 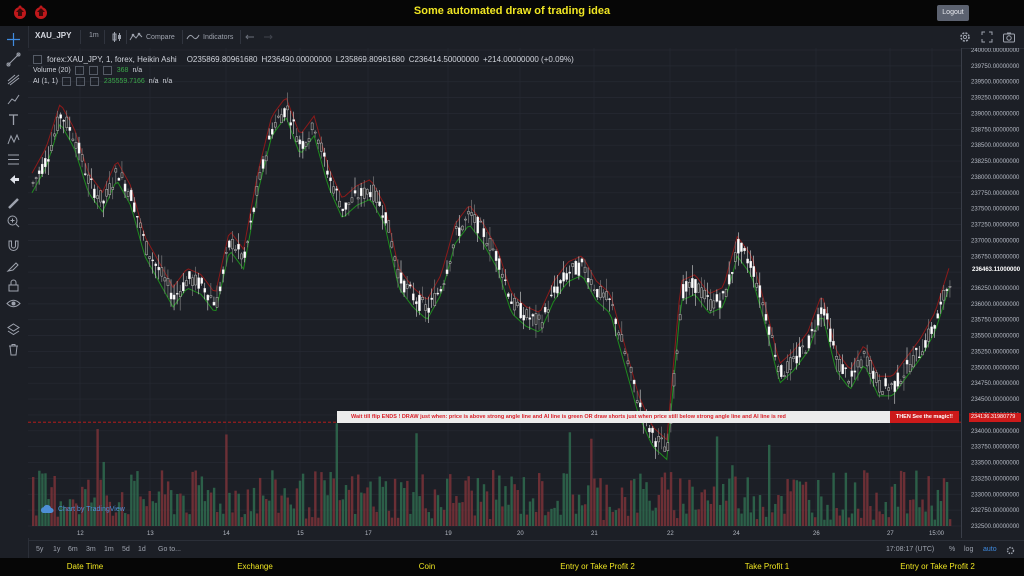 I want to click on stay-drawing-icon, so click(x=13, y=265).